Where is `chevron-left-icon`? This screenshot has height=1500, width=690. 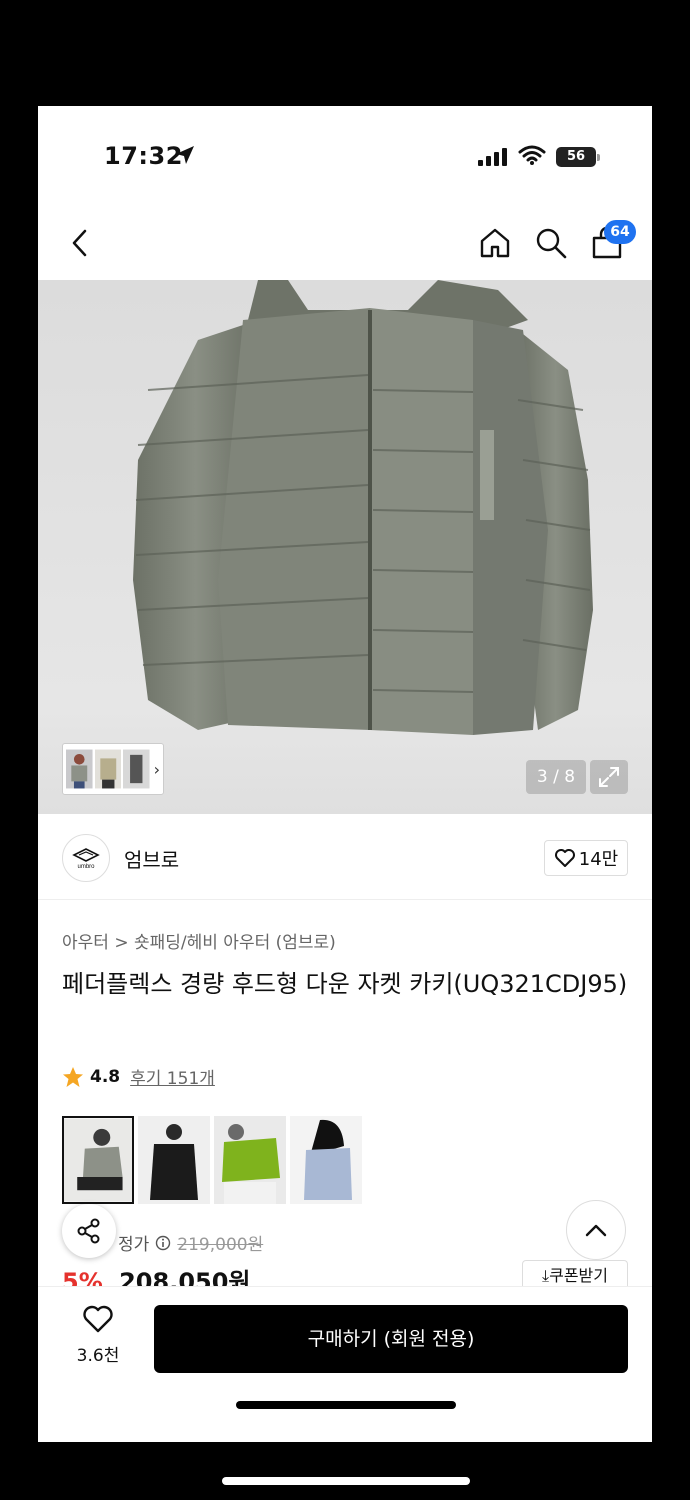
chevron-left-icon is located at coordinates (80, 243).